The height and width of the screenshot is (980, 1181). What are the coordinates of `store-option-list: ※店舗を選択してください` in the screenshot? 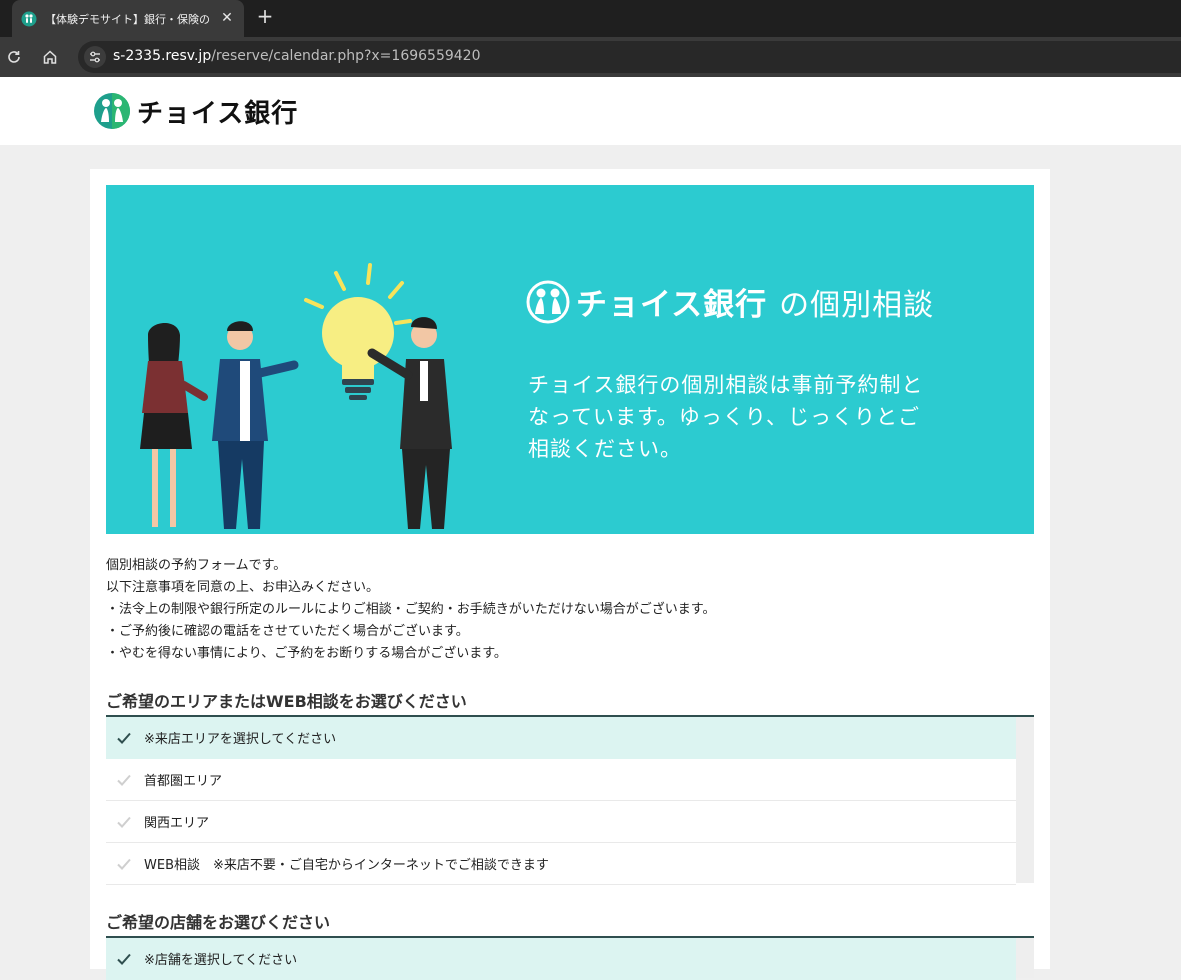 It's located at (561, 959).